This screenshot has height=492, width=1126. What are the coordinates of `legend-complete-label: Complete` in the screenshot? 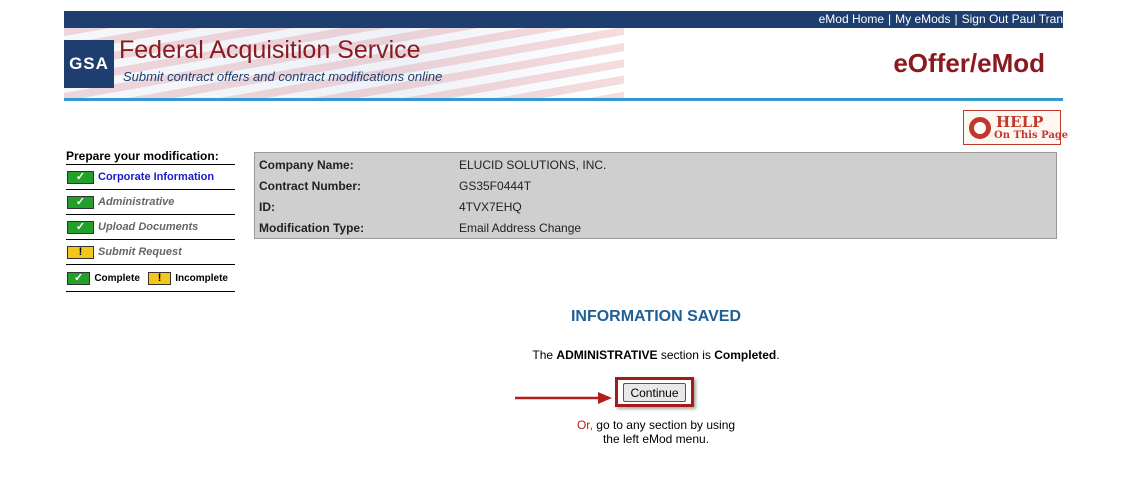 It's located at (117, 278).